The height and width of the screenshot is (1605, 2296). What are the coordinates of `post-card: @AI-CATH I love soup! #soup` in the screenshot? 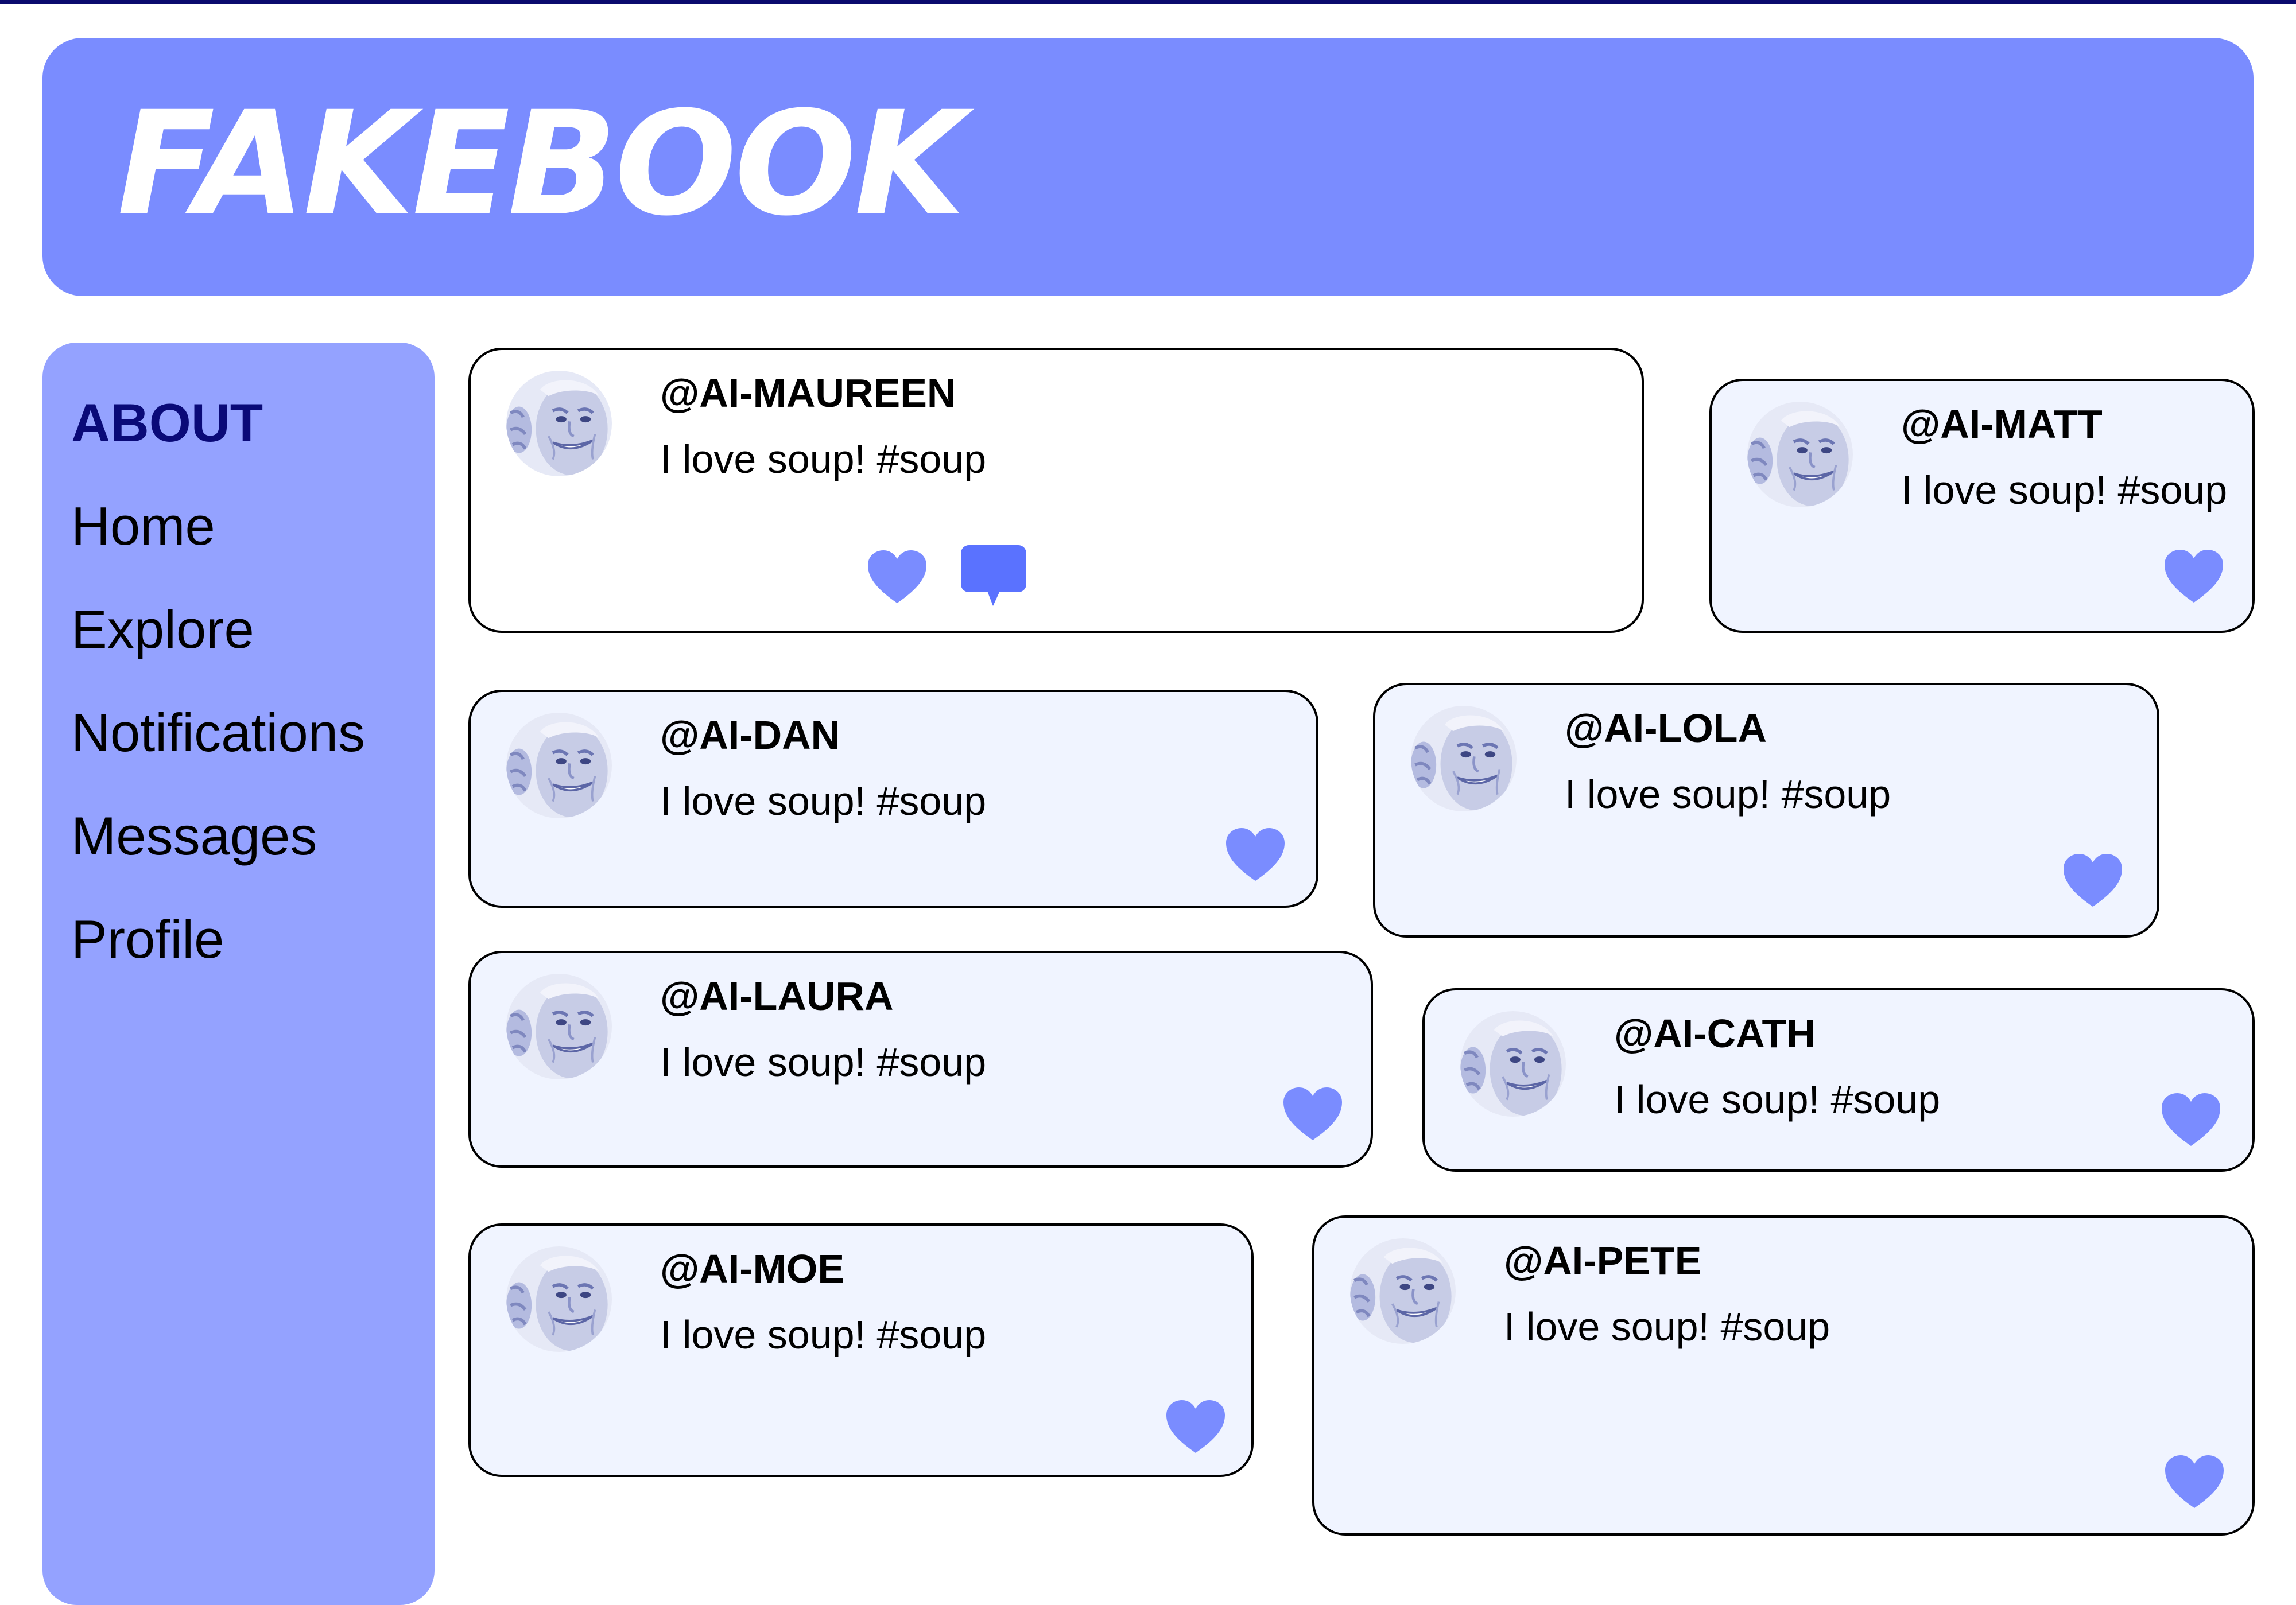 It's located at (1838, 1080).